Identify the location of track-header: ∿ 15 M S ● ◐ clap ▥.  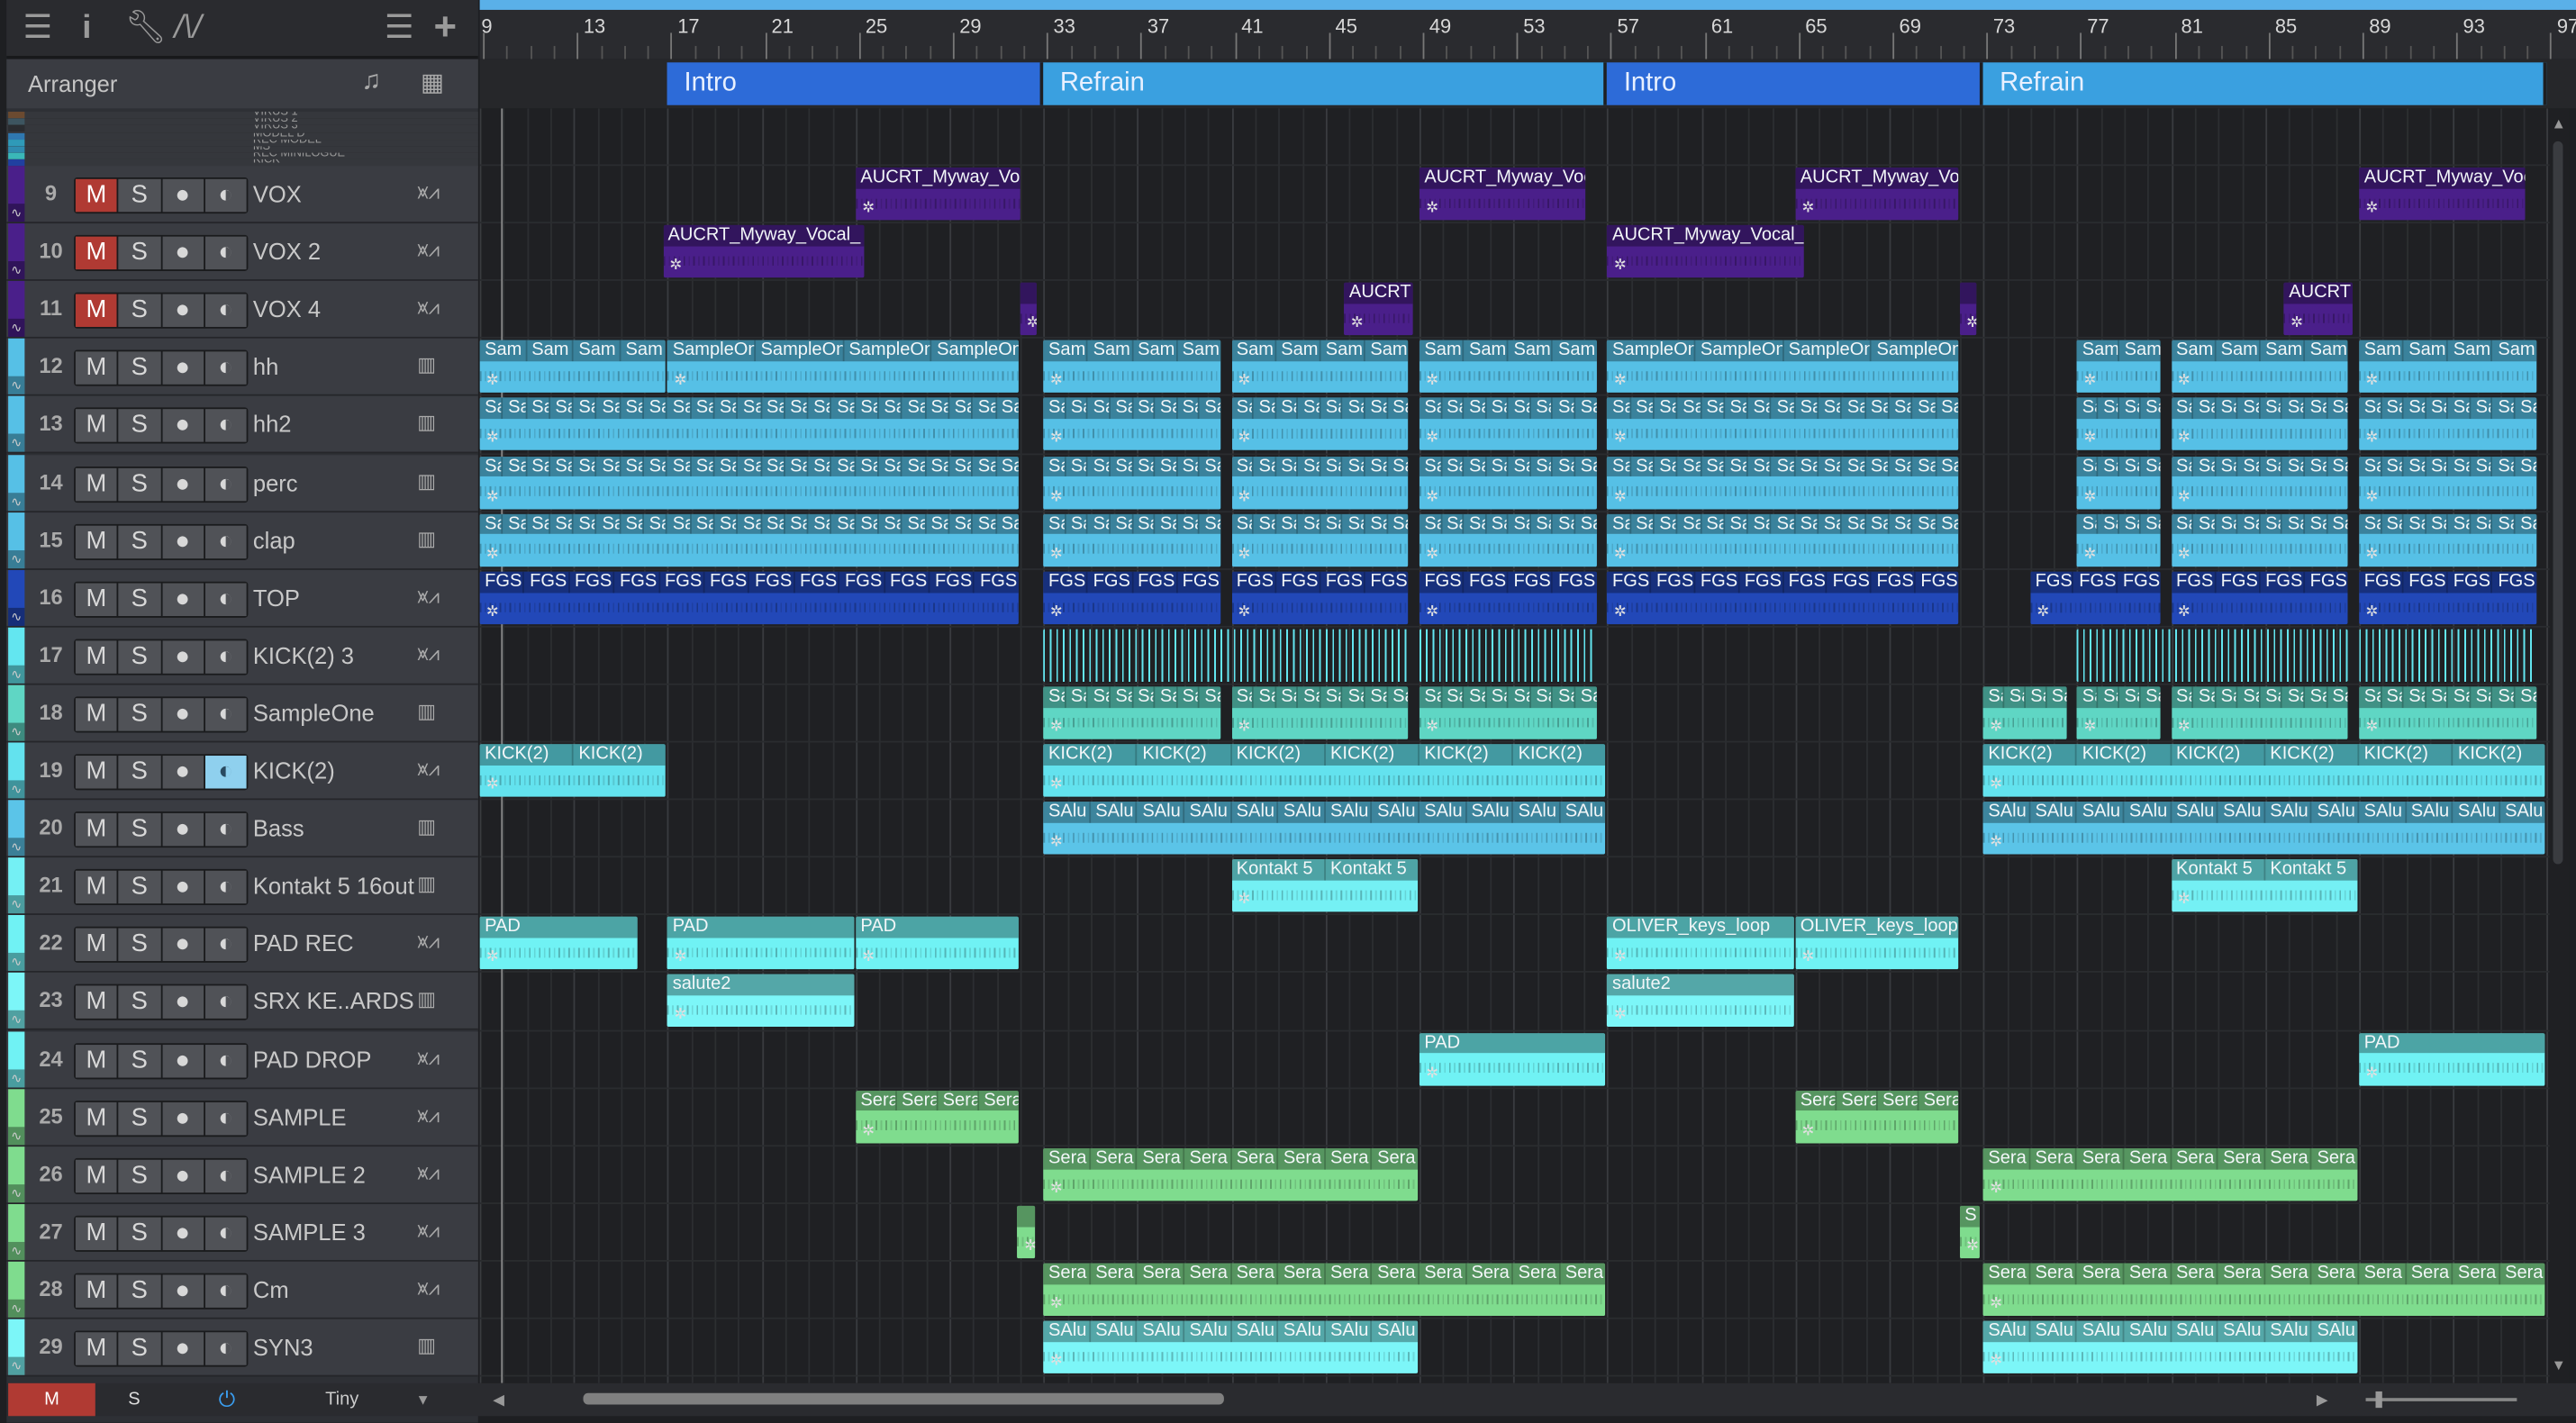
(242, 541).